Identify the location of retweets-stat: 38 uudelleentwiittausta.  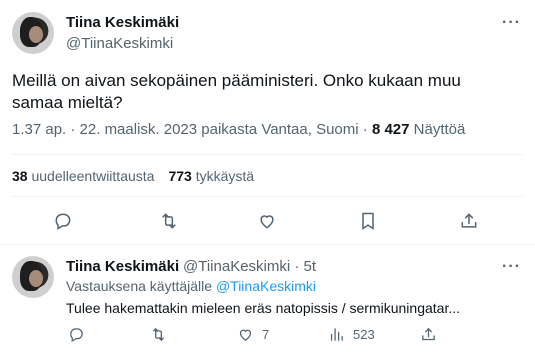
(83, 176).